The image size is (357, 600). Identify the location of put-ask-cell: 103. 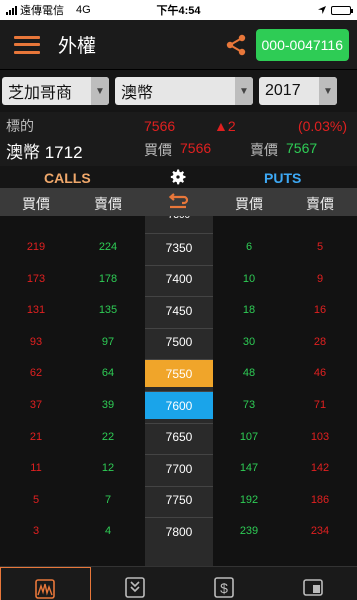
(320, 437).